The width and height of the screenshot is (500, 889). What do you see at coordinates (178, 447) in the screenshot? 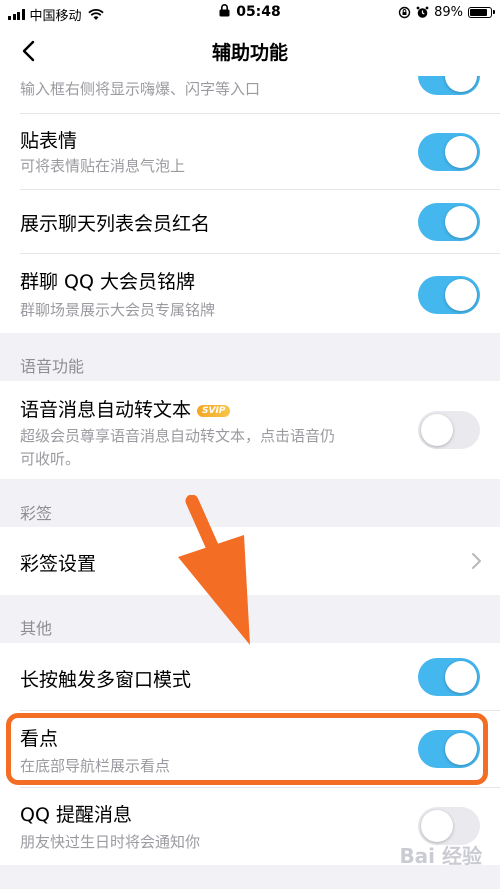
I see `row-subtitle: 超级会员尊享语音消息自动转文本，点击语音仍 可收听。` at bounding box center [178, 447].